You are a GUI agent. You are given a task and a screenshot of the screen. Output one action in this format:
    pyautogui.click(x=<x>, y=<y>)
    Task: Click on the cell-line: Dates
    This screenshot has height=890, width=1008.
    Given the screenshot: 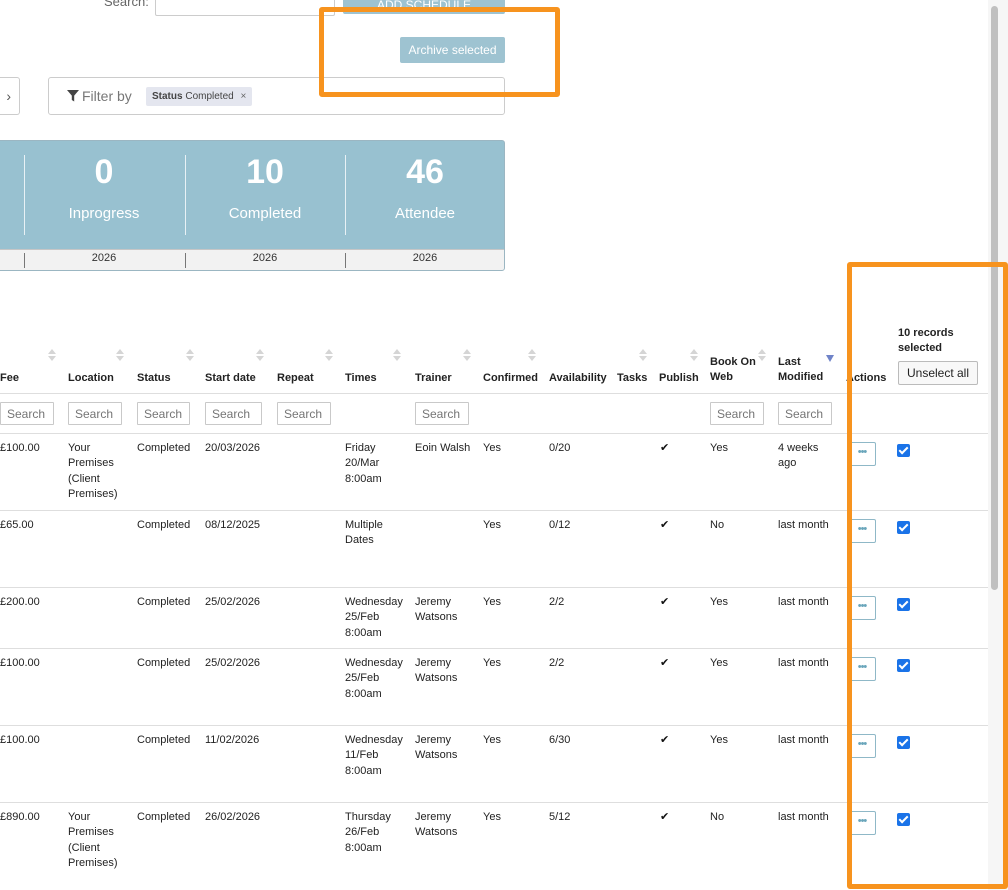 What is the action you would take?
    pyautogui.click(x=359, y=540)
    